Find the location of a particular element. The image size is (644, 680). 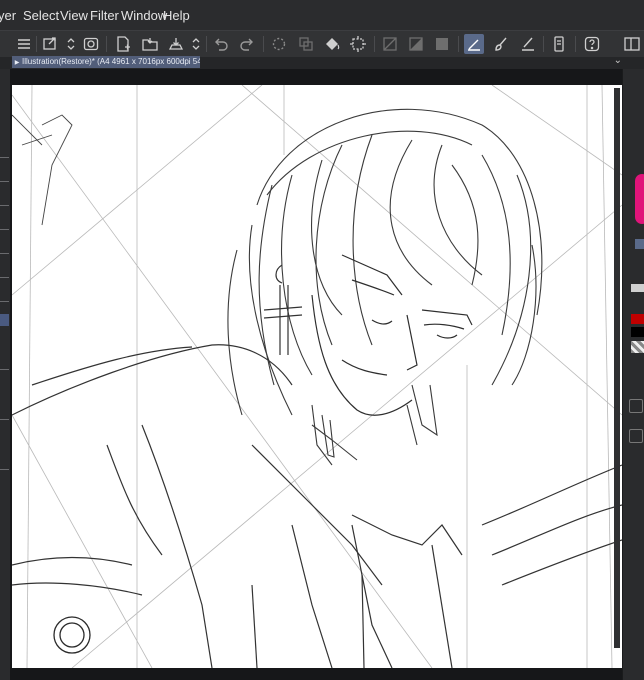

undo-icon is located at coordinates (221, 44).